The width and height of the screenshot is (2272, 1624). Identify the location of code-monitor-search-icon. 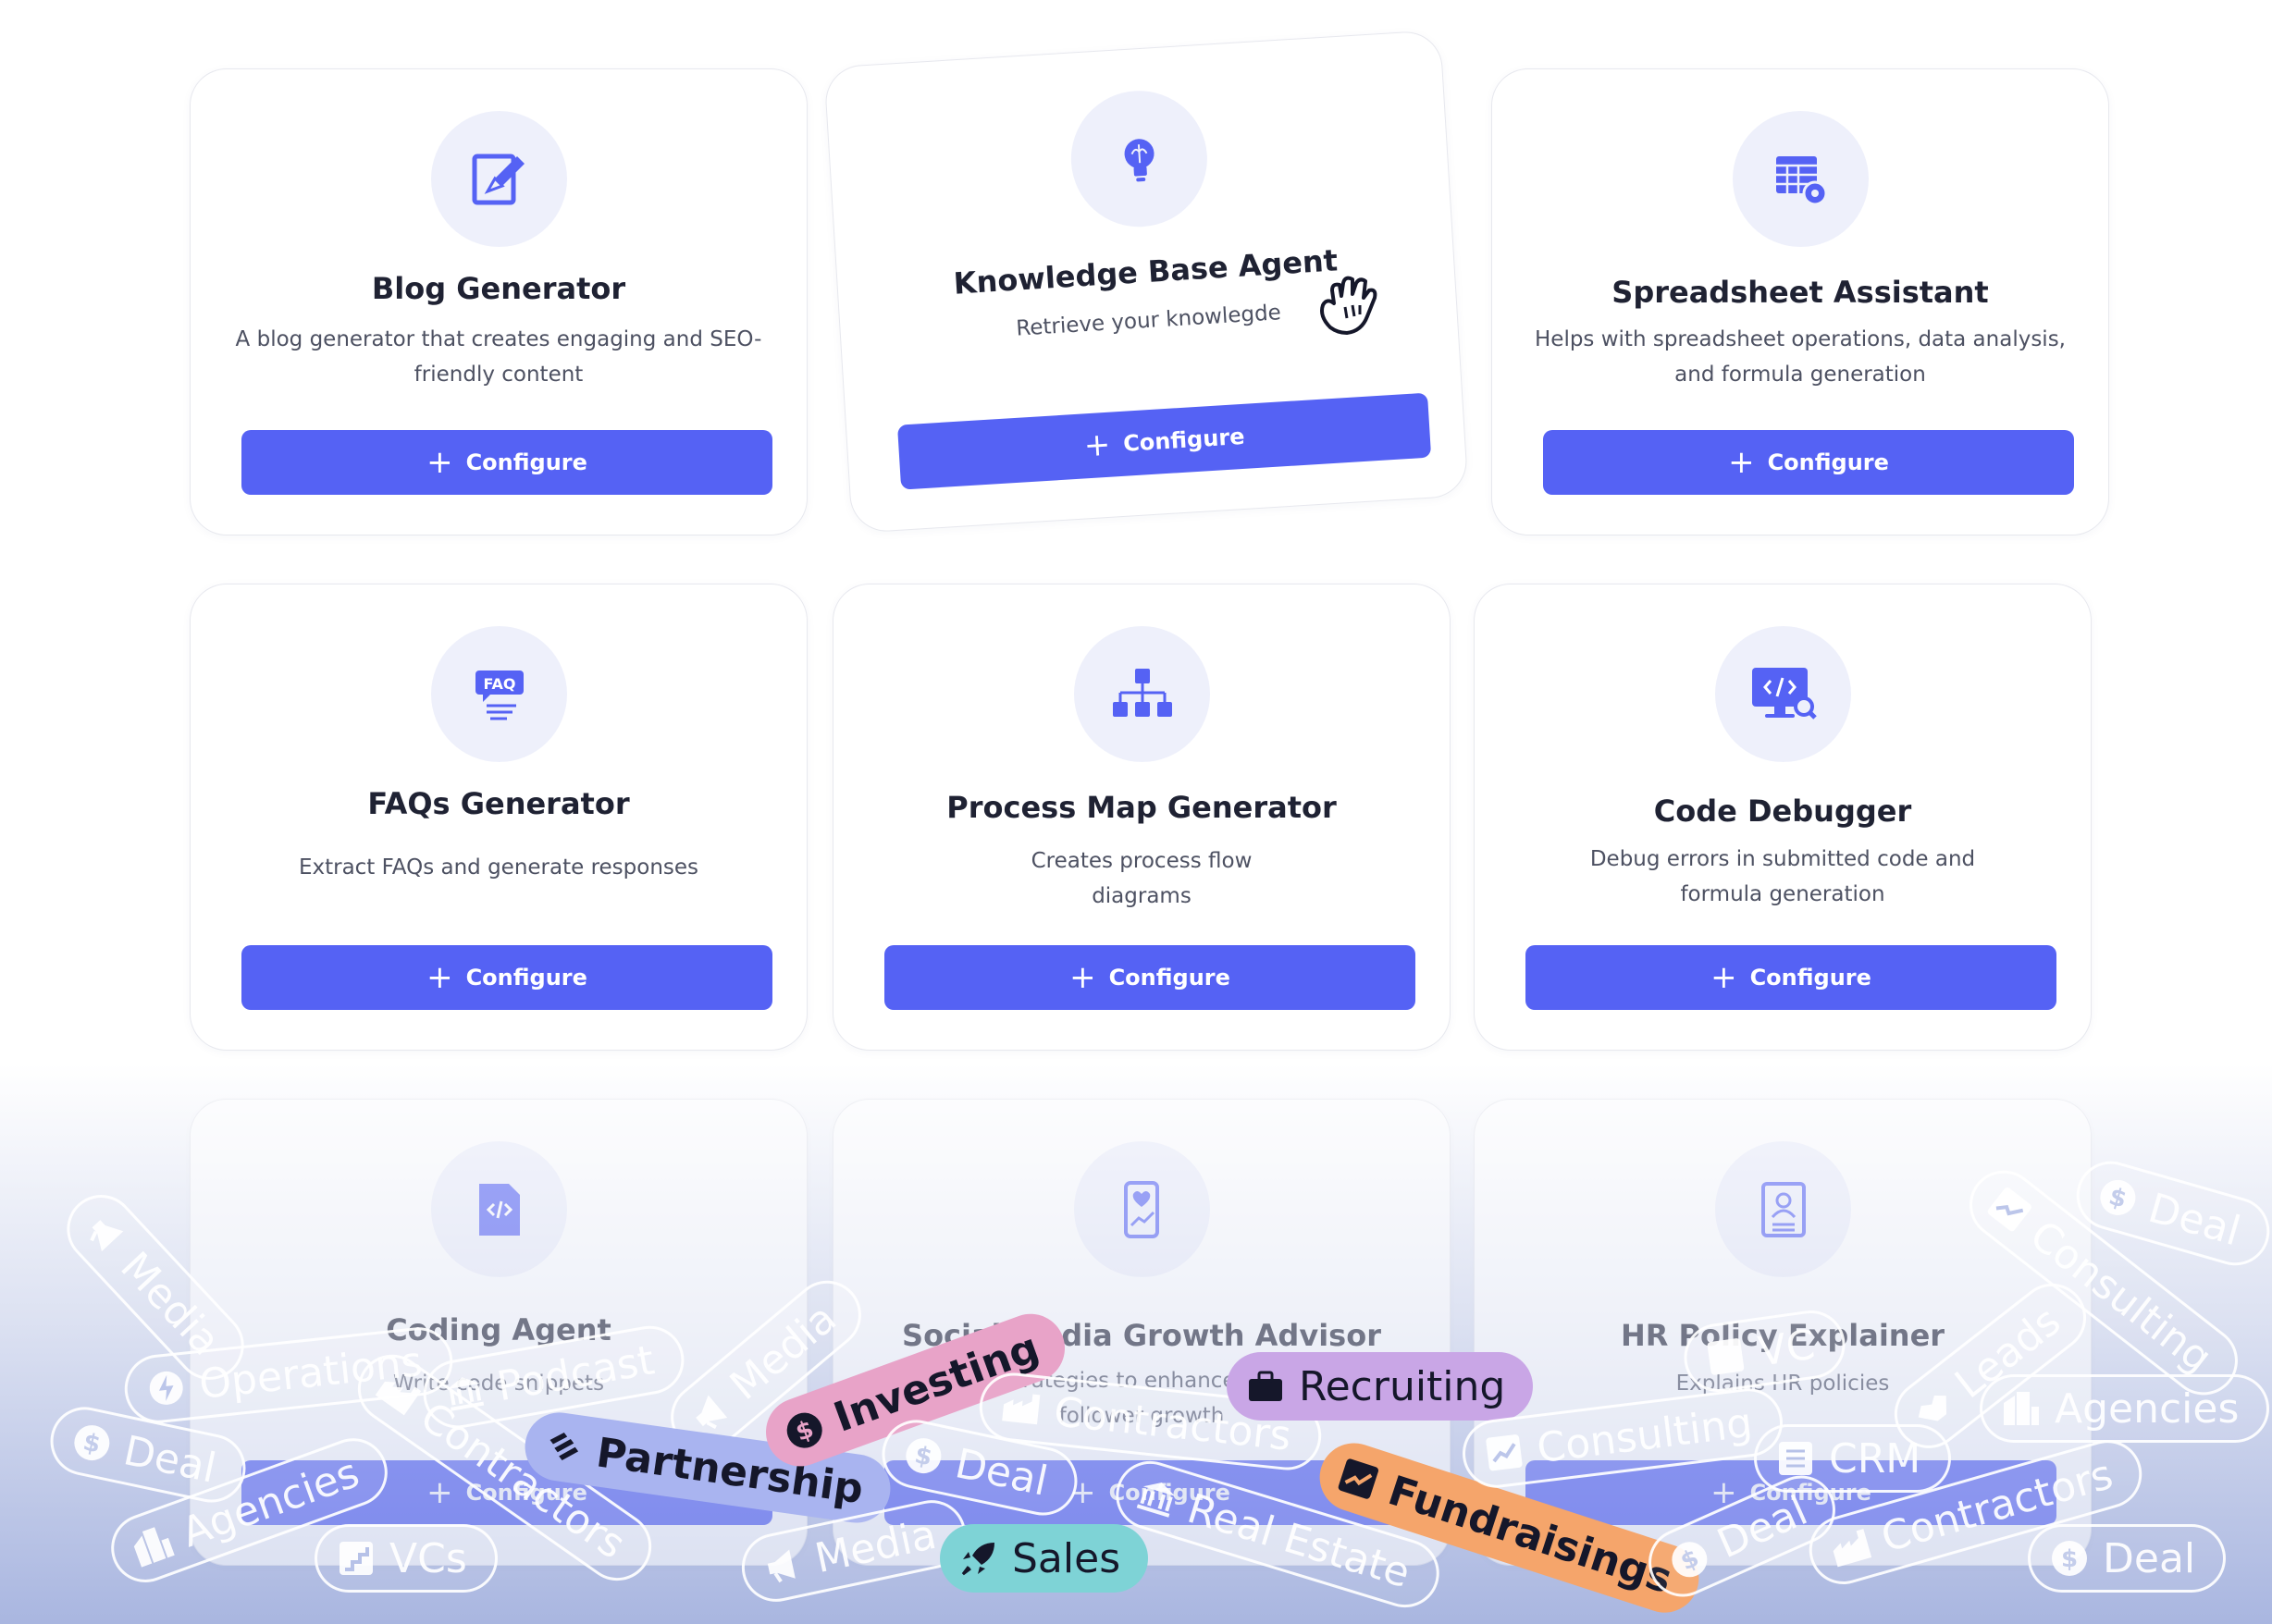
(1783, 694).